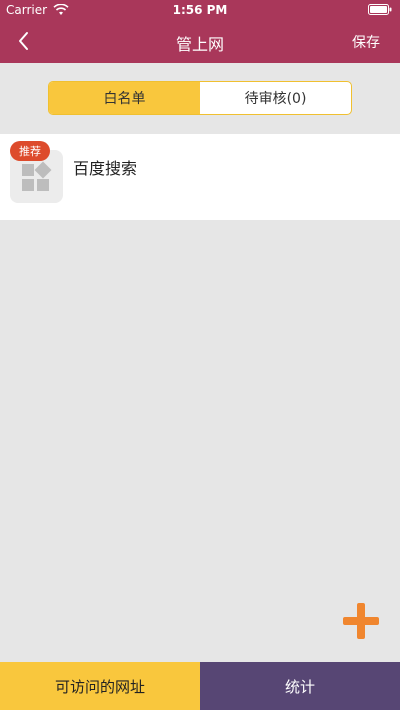 The width and height of the screenshot is (400, 710). I want to click on save-button: 保存, so click(366, 42).